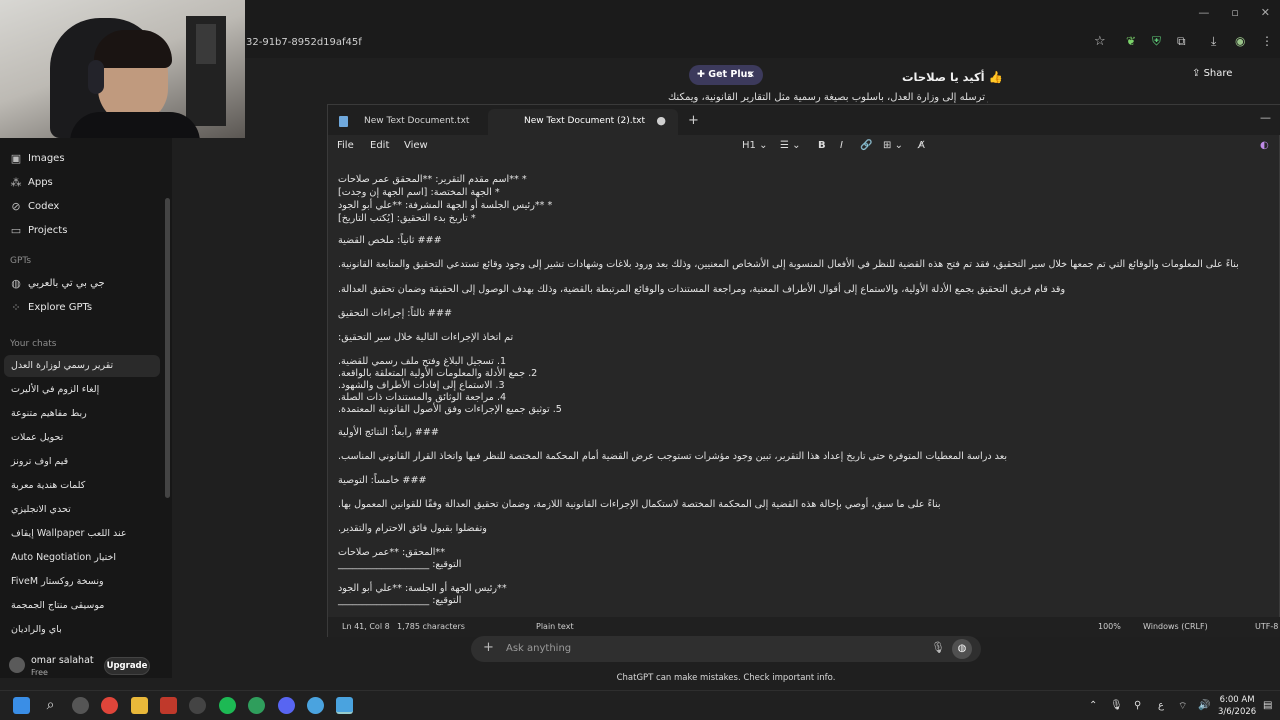  What do you see at coordinates (1264, 145) in the screenshot?
I see `copilot-icon: ◐` at bounding box center [1264, 145].